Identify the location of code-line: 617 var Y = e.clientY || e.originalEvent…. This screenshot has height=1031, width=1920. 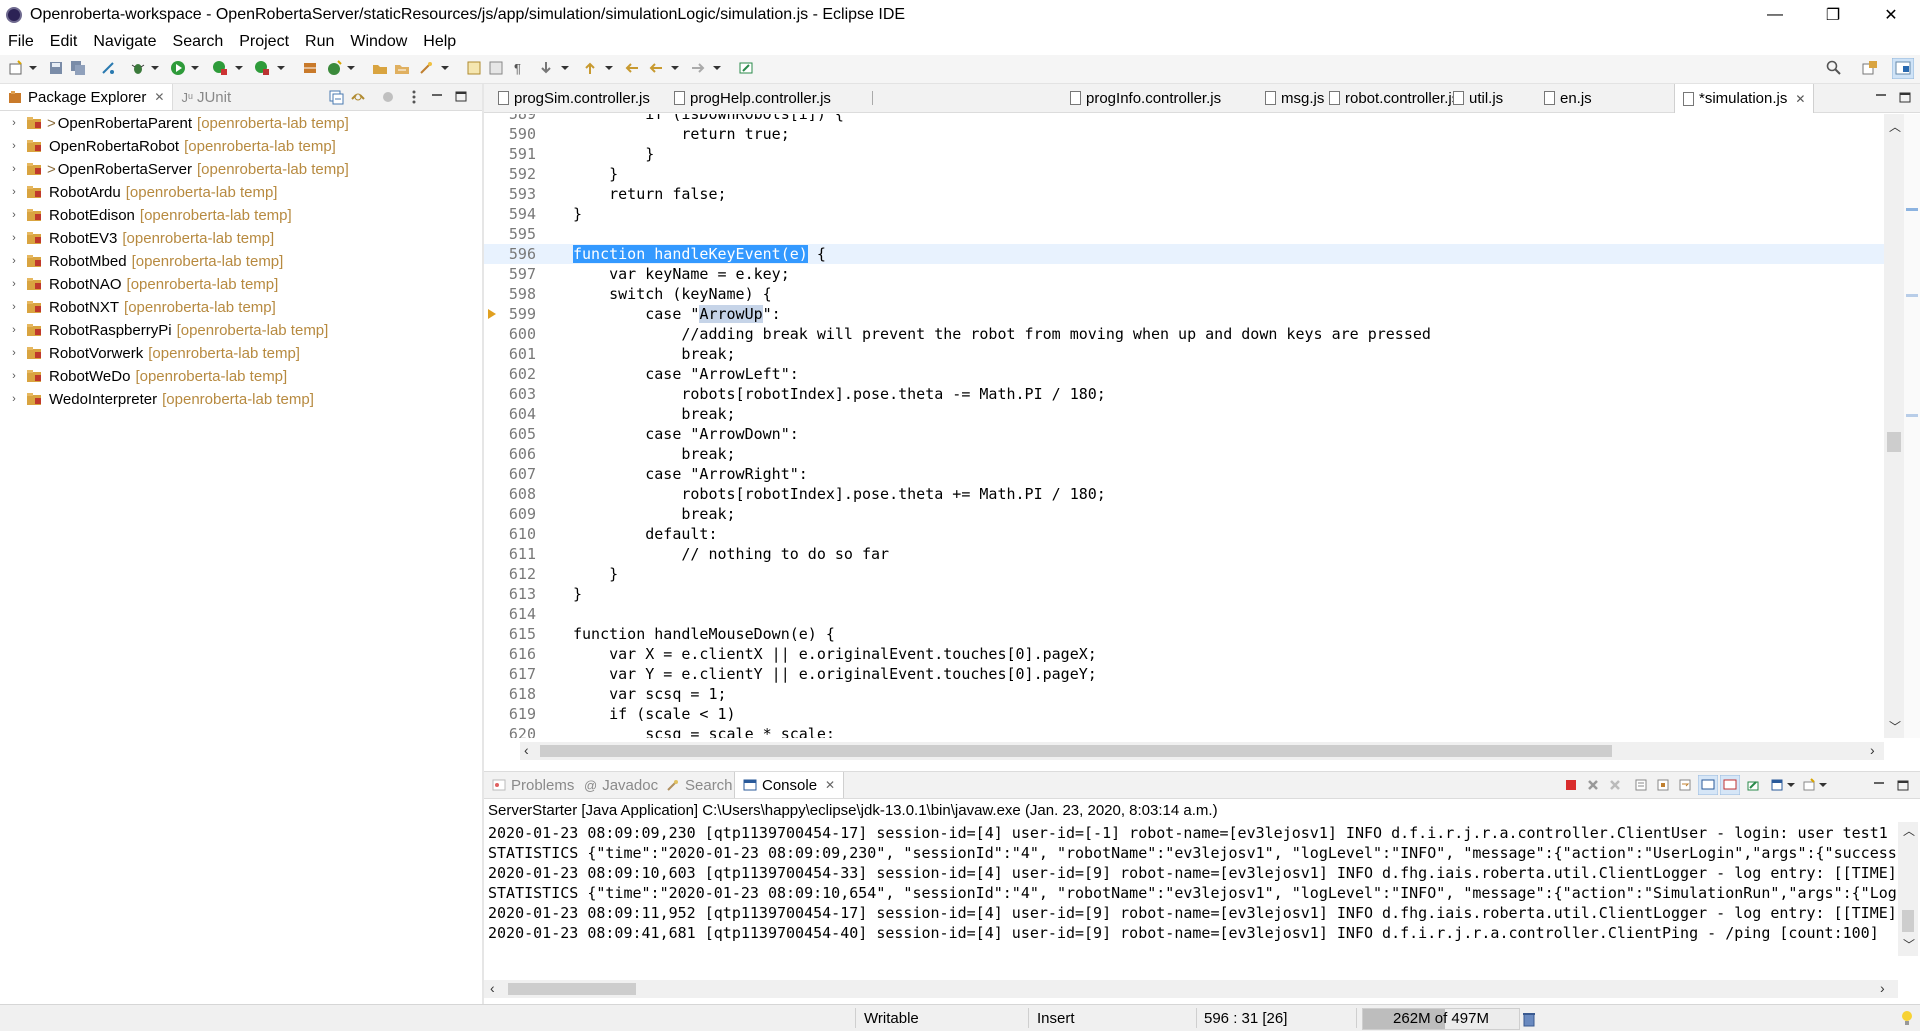
(1194, 674).